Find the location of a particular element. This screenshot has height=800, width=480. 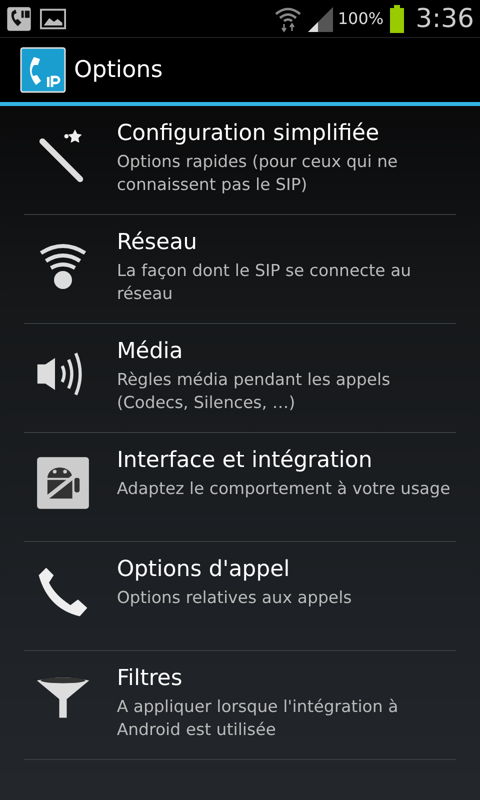

signal-icon is located at coordinates (320, 18).